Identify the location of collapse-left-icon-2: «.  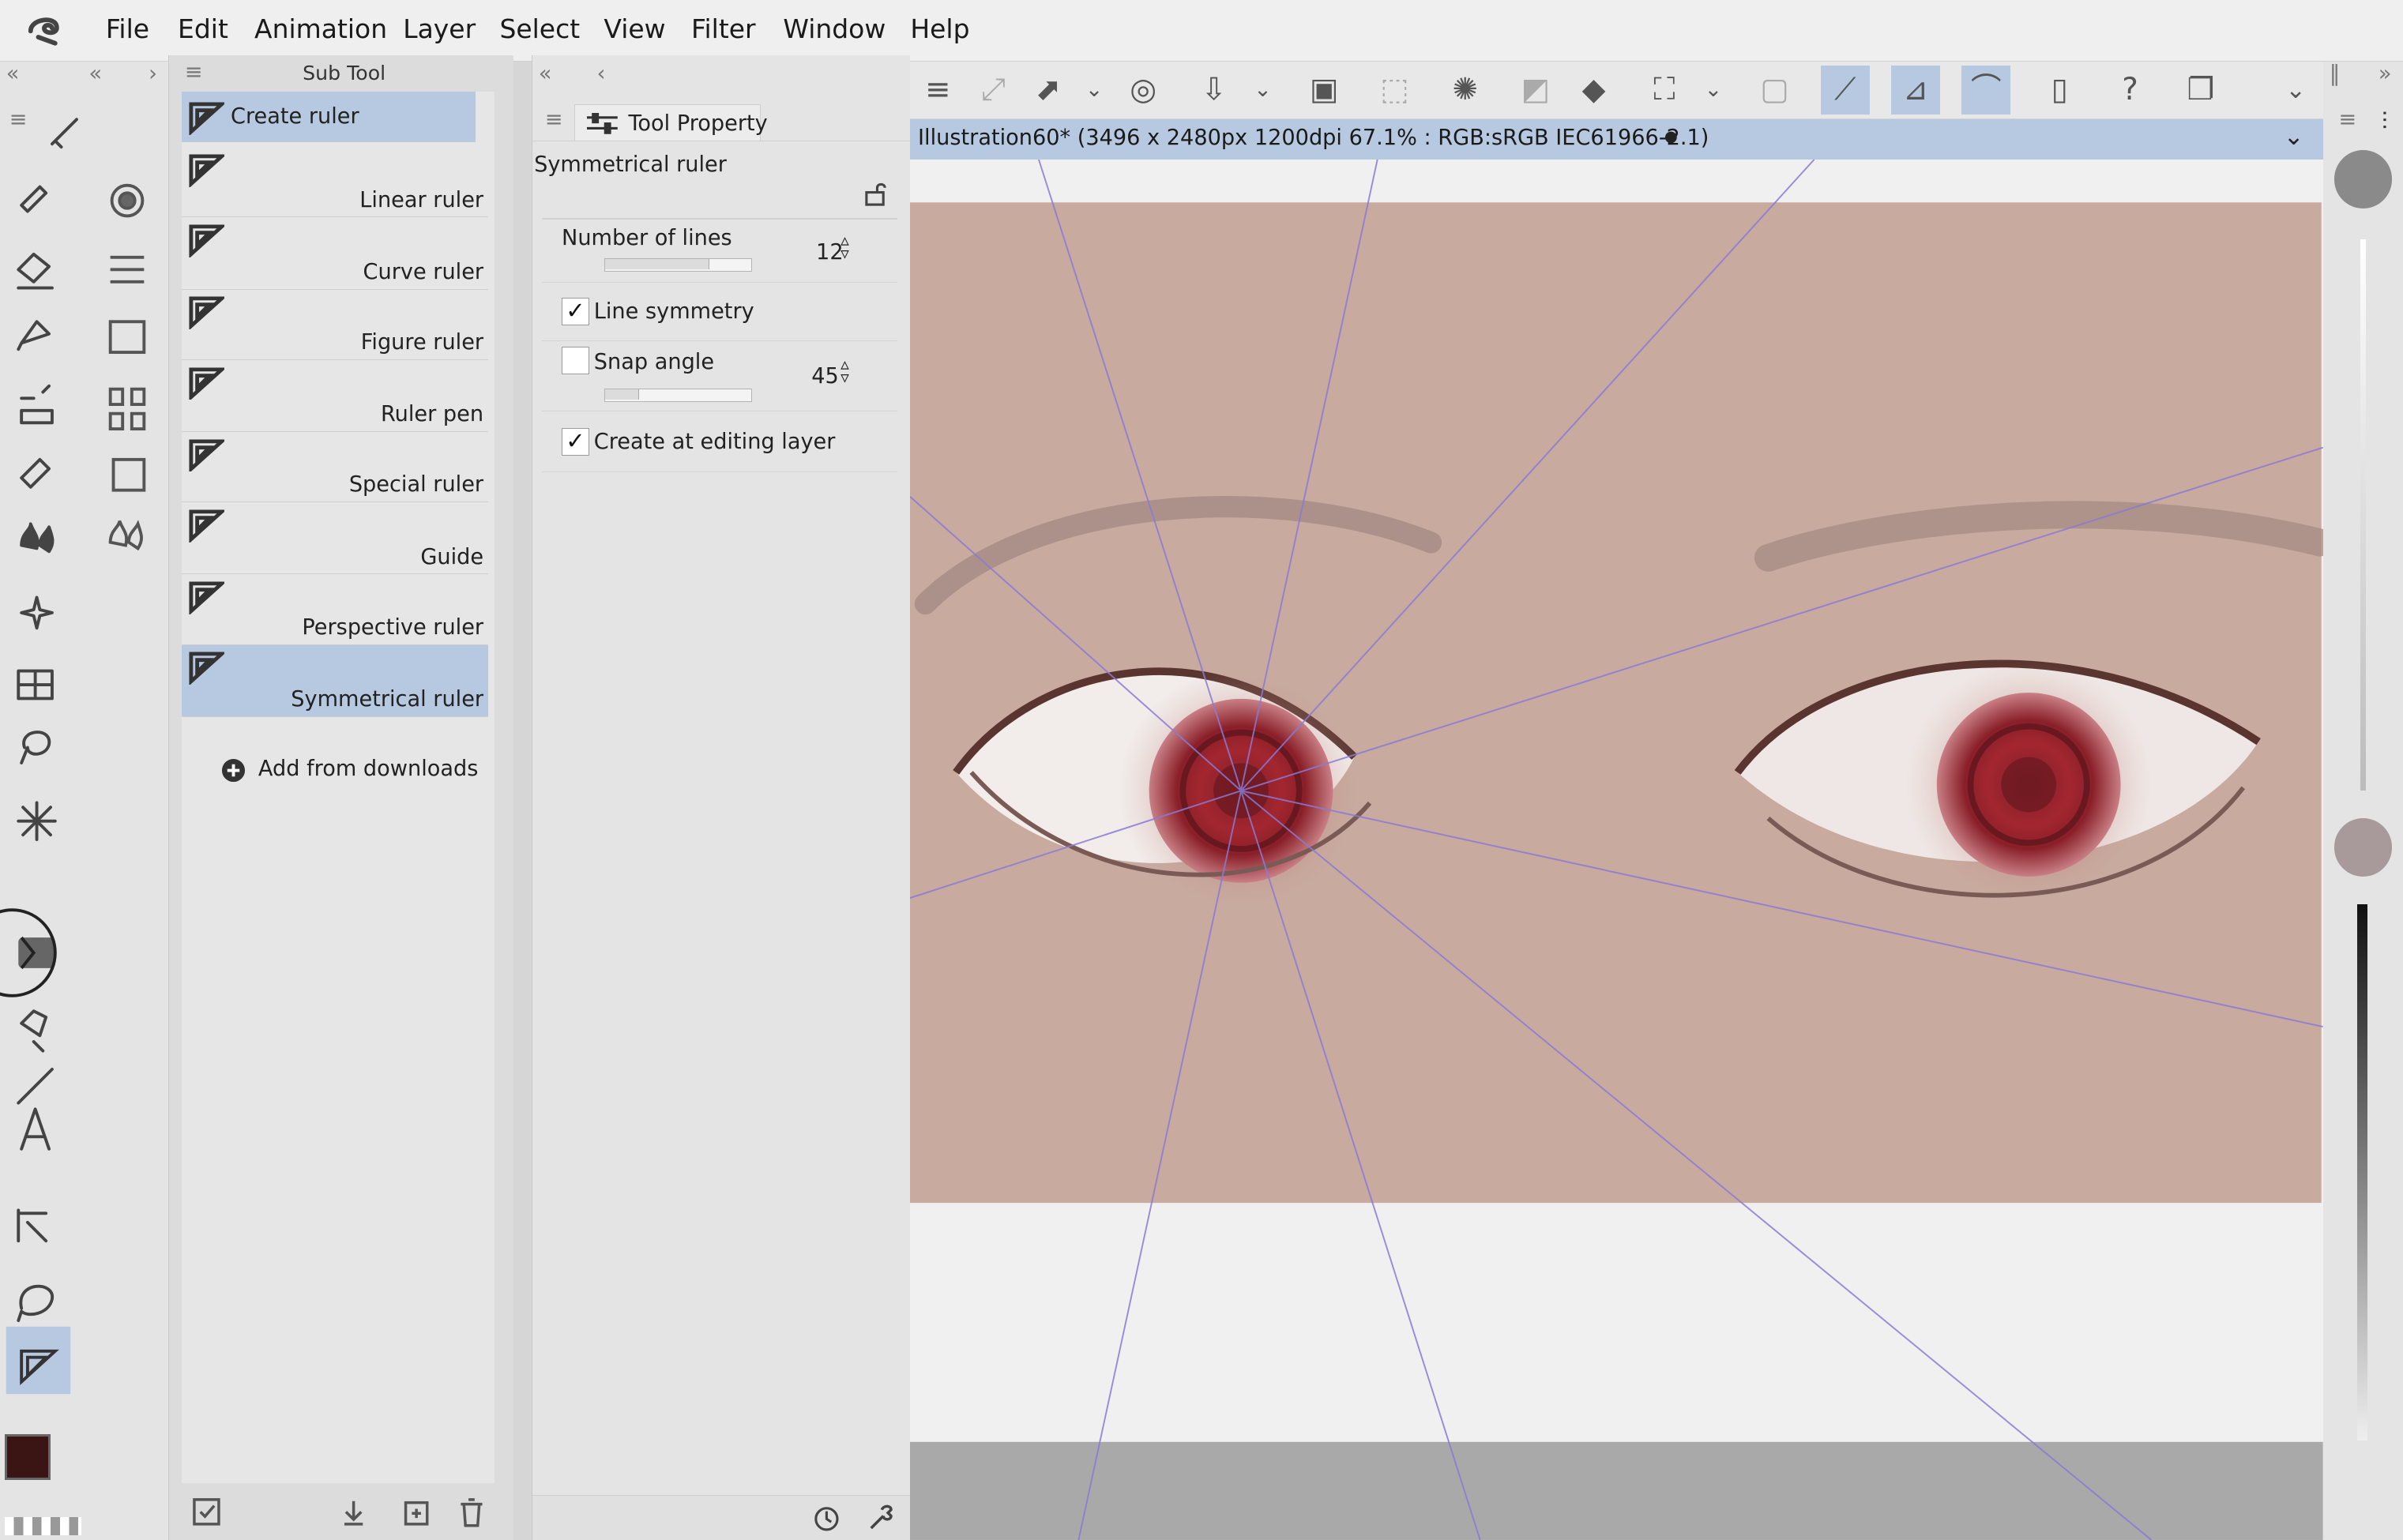
(96, 74).